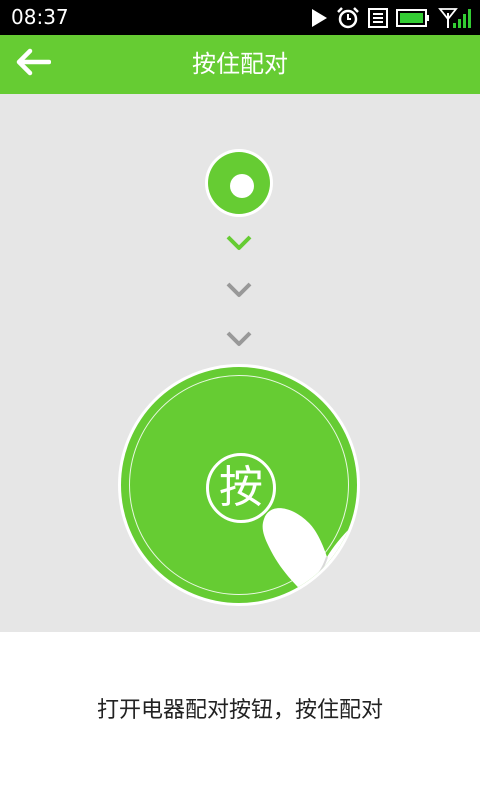 This screenshot has width=480, height=800. I want to click on battery-icon, so click(413, 18).